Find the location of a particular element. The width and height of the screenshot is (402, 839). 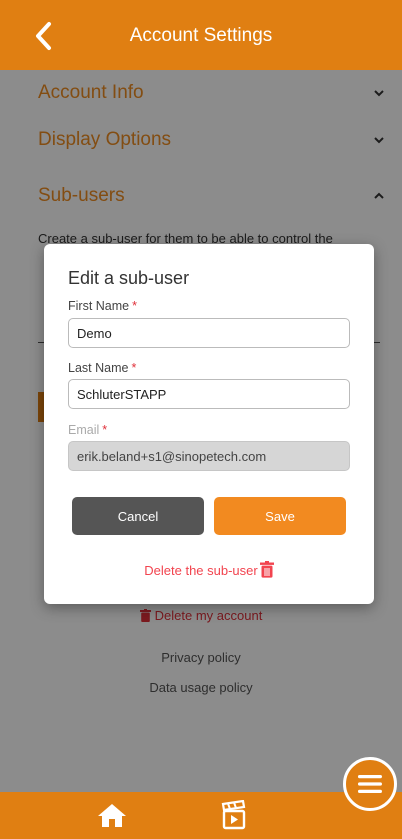

dialog-title: Edit a sub-user is located at coordinates (129, 278).